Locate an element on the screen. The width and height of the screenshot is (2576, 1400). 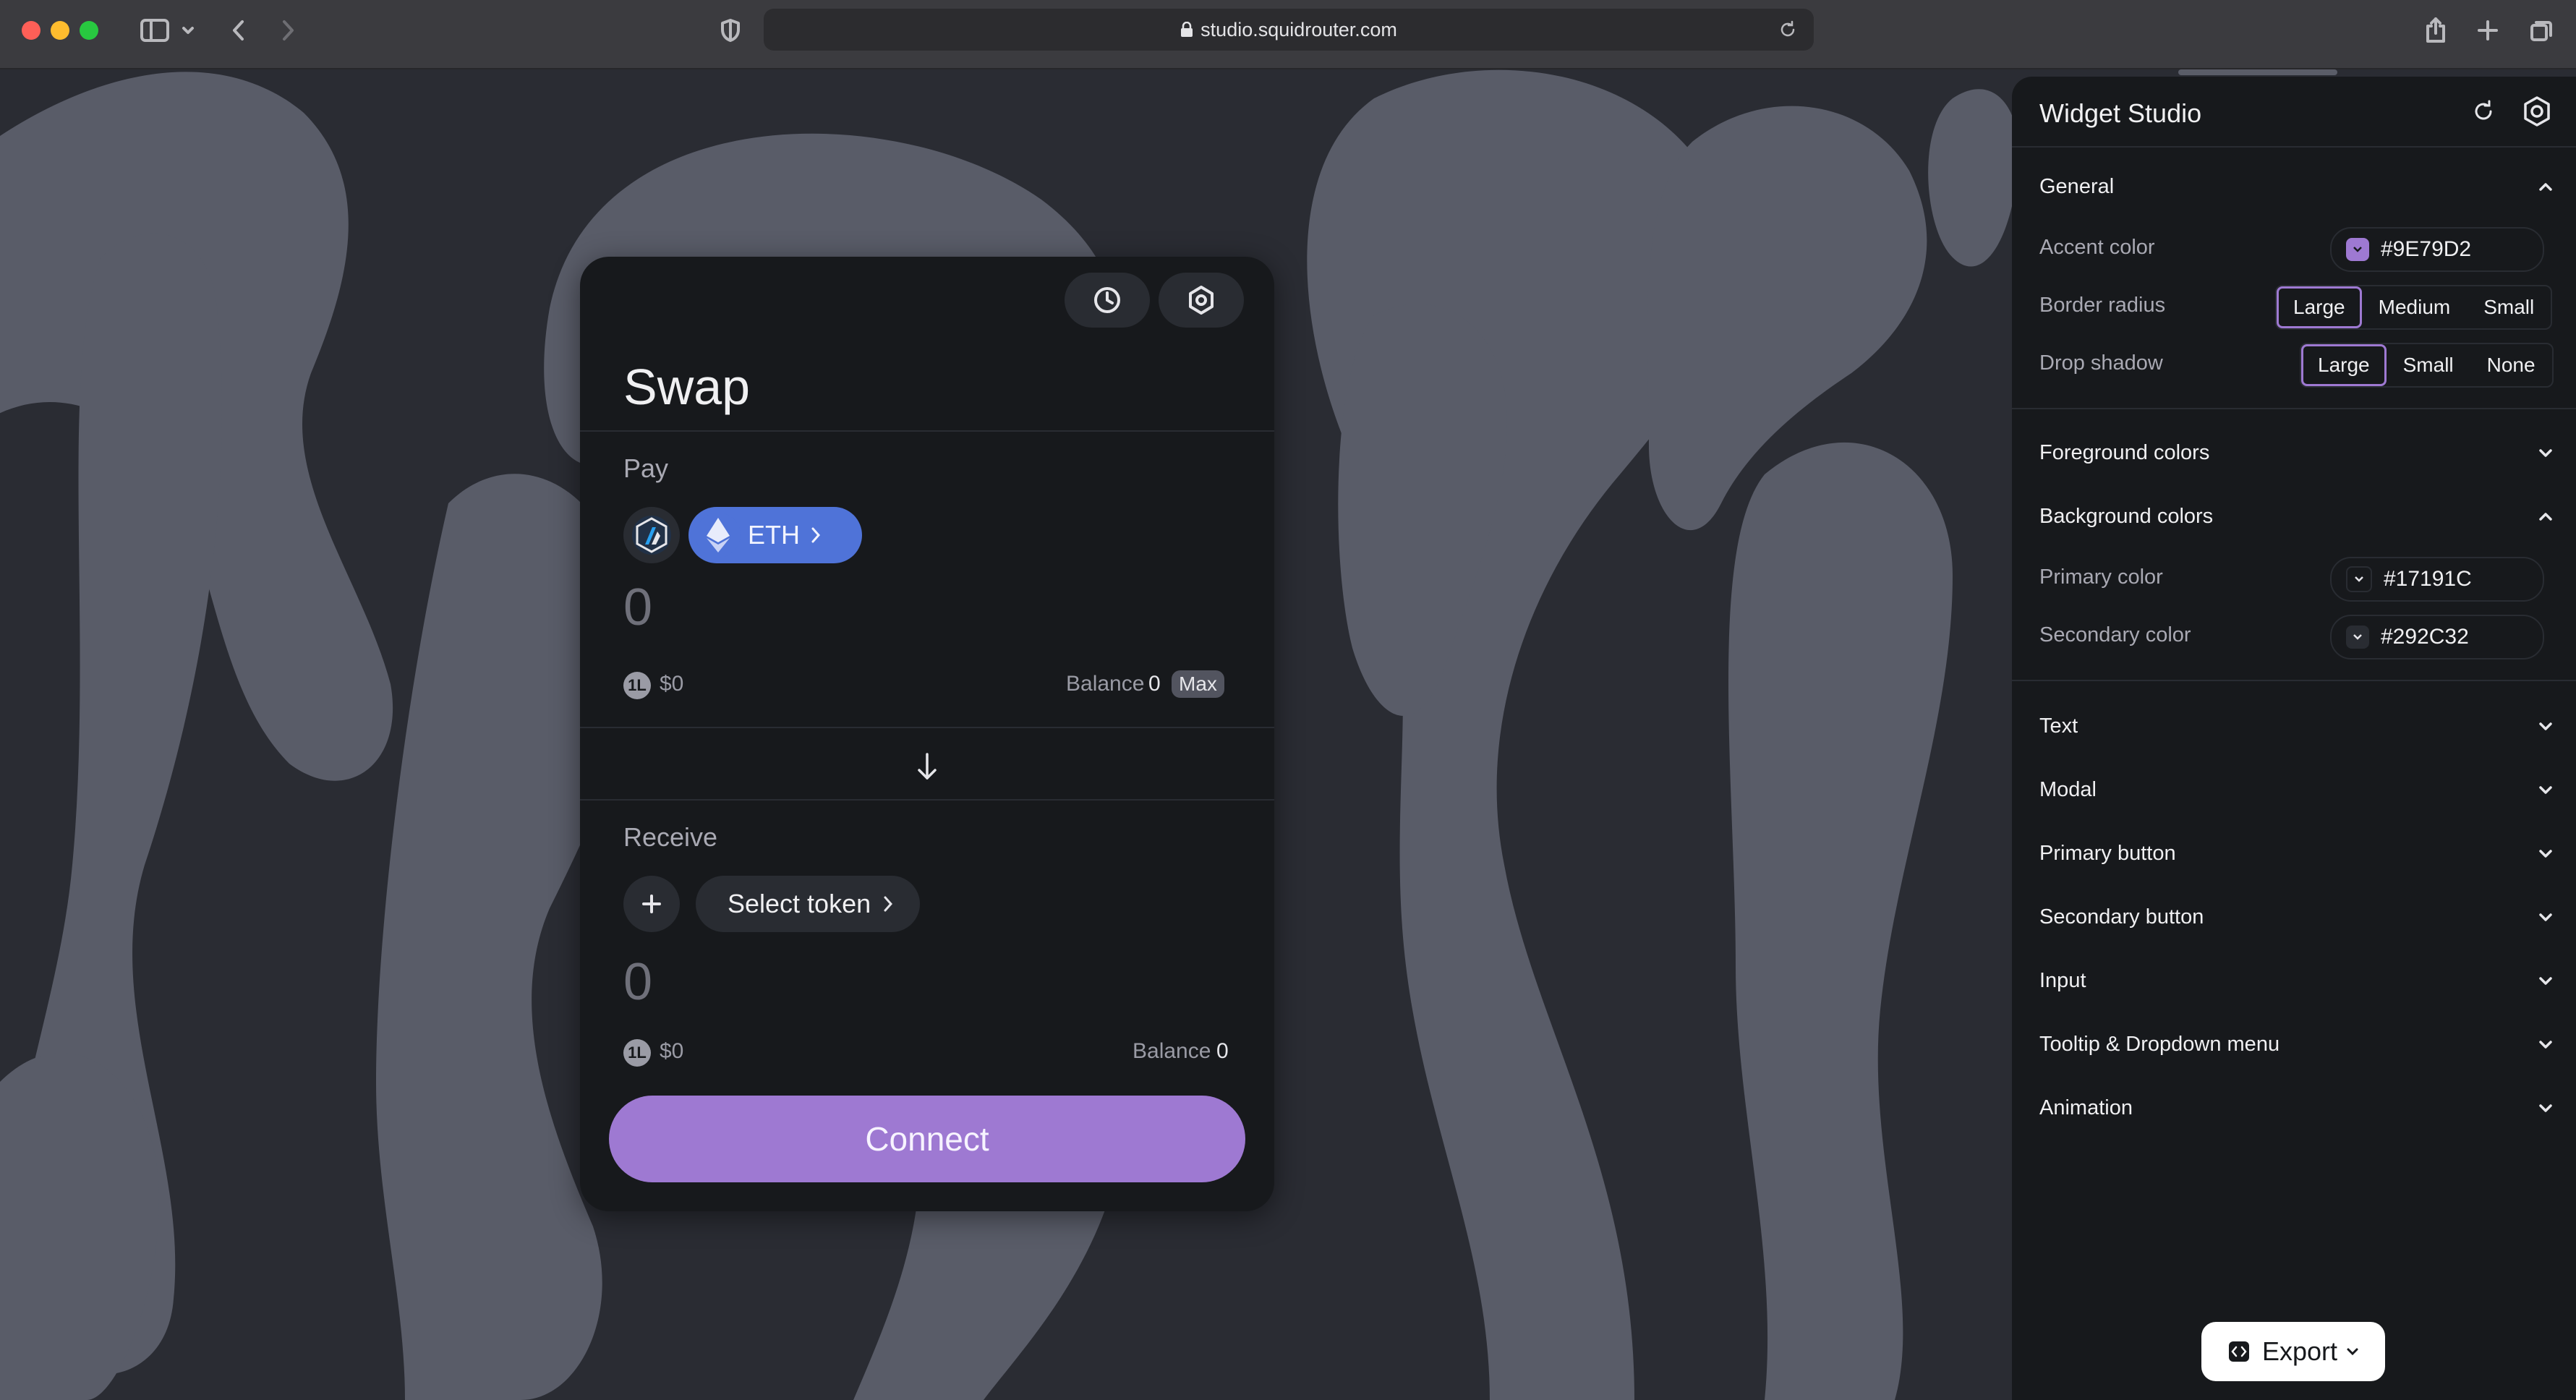
share-icon is located at coordinates (2436, 30).